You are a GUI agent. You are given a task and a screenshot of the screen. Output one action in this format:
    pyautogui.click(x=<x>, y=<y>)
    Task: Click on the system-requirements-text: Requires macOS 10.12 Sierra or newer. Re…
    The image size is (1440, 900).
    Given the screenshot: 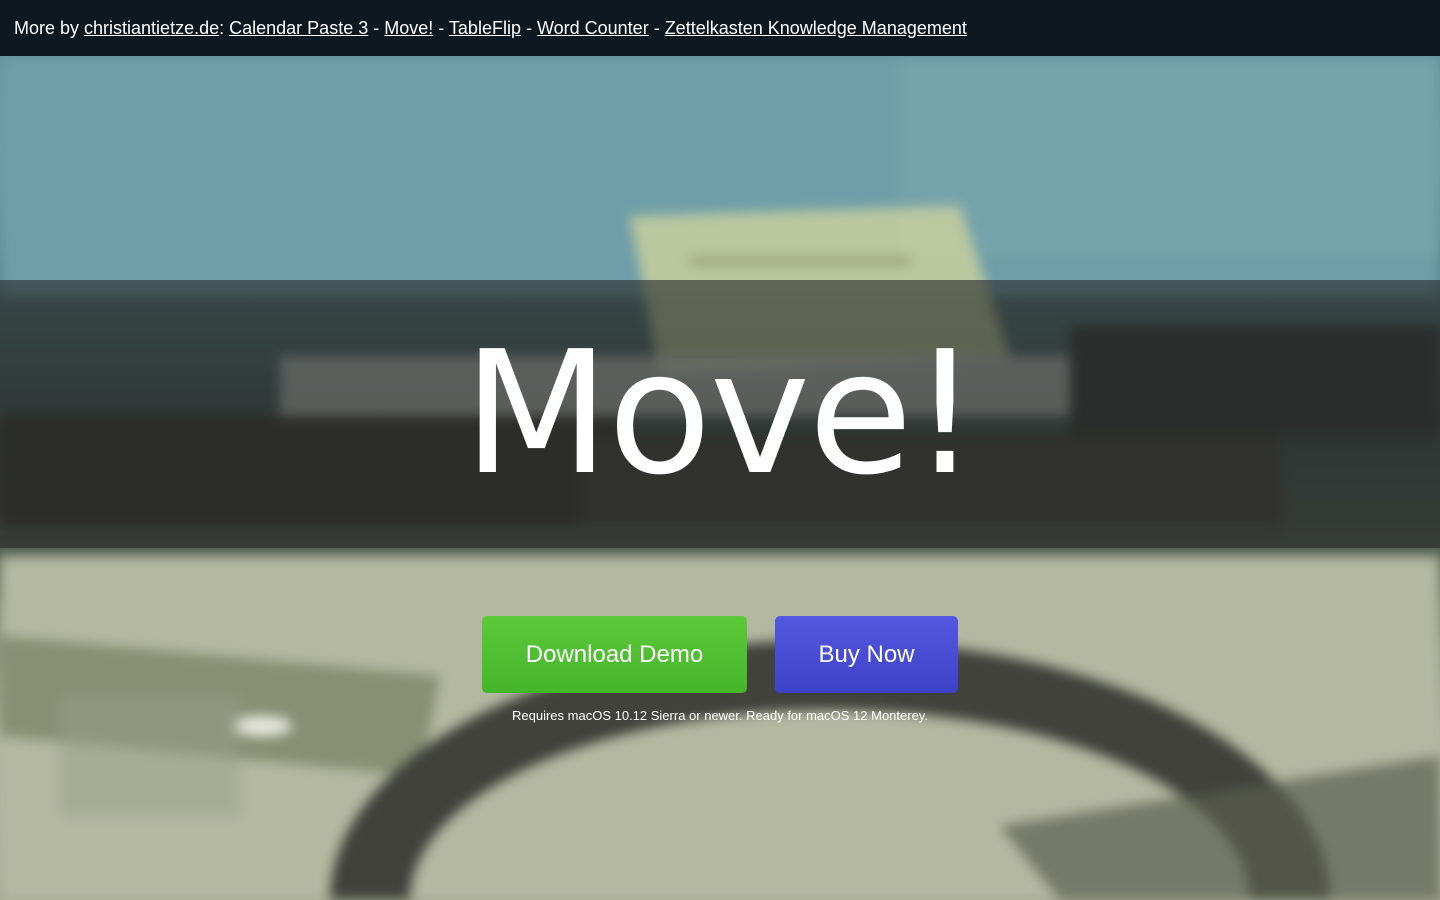 What is the action you would take?
    pyautogui.click(x=720, y=715)
    